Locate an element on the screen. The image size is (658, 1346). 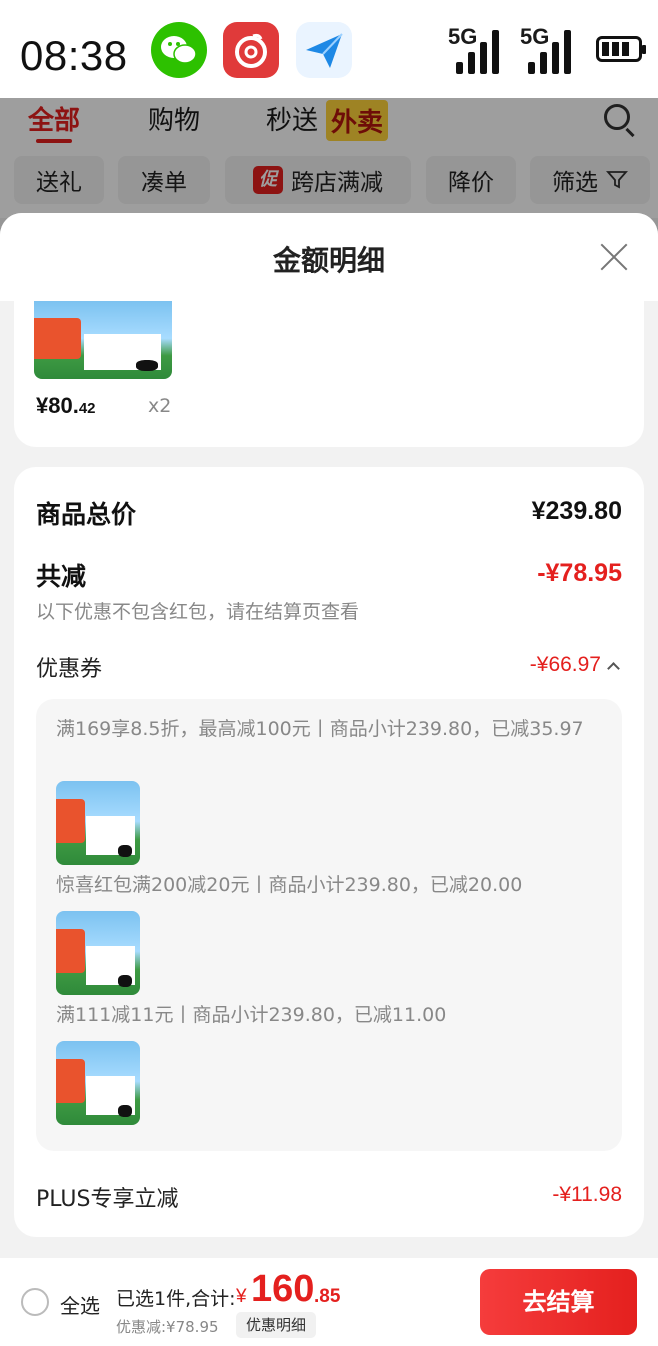
signal-icon-1: 5G is located at coordinates (478, 49).